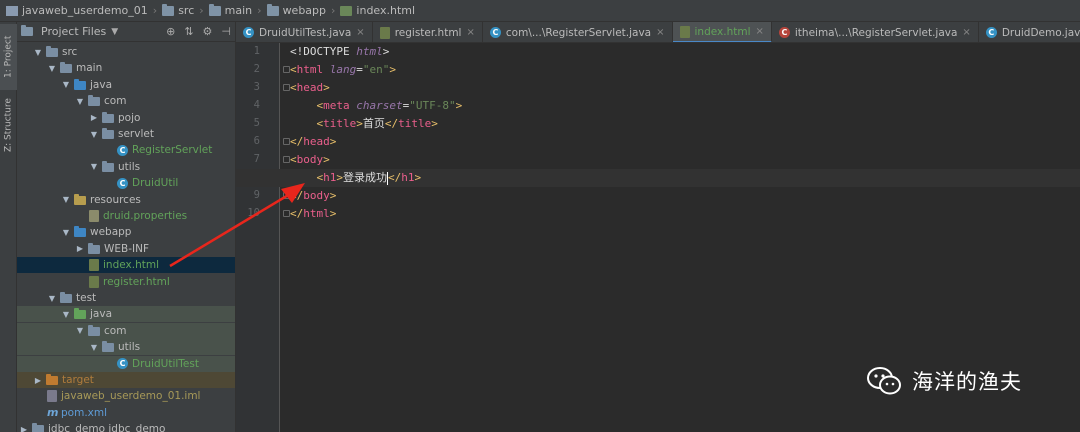 This screenshot has height=432, width=1080. I want to click on breadcrumb-item: src, so click(178, 10).